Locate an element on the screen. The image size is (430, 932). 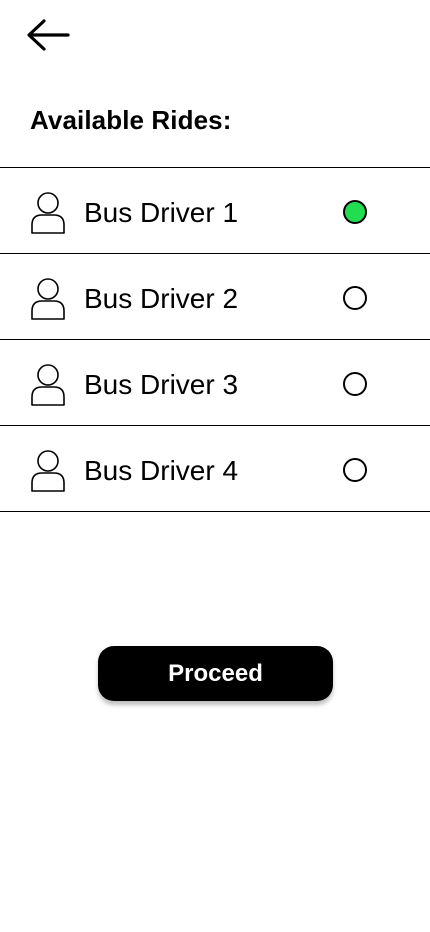
proceed-button: Proceed is located at coordinates (215, 673).